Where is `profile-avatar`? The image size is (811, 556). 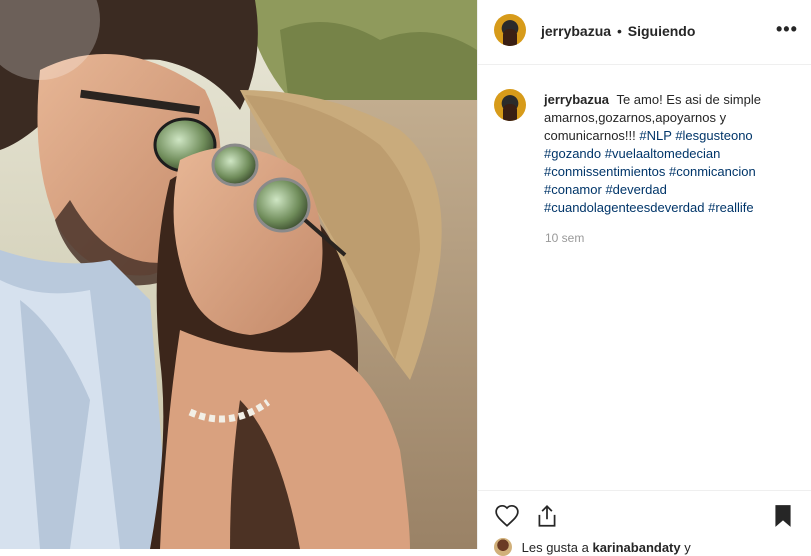 profile-avatar is located at coordinates (510, 30).